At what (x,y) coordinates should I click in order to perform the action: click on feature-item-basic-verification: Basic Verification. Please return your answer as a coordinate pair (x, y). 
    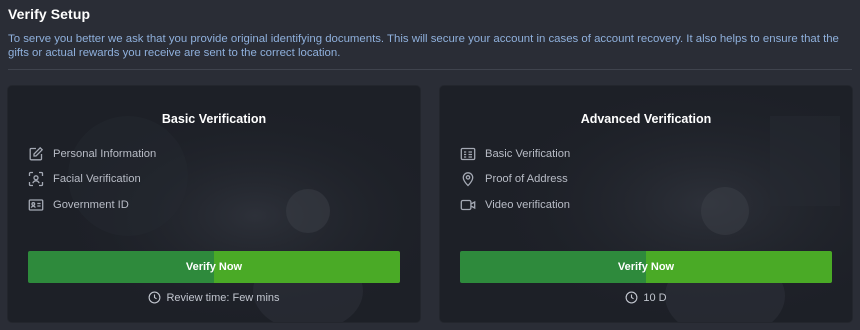
    Looking at the image, I should click on (515, 154).